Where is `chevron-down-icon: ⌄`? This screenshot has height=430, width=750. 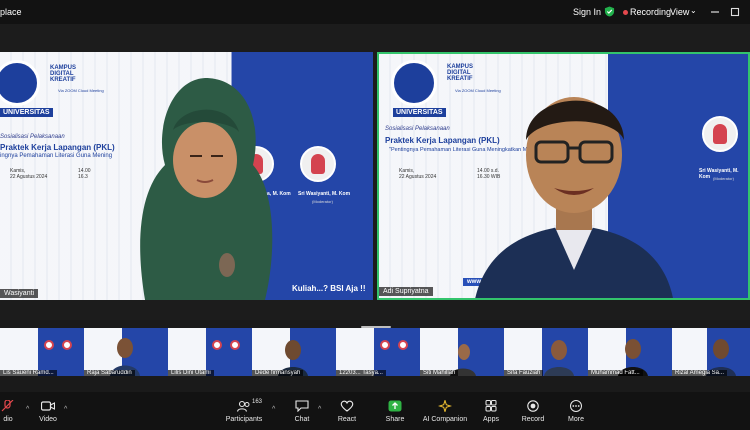
chevron-down-icon: ⌄ is located at coordinates (693, 10).